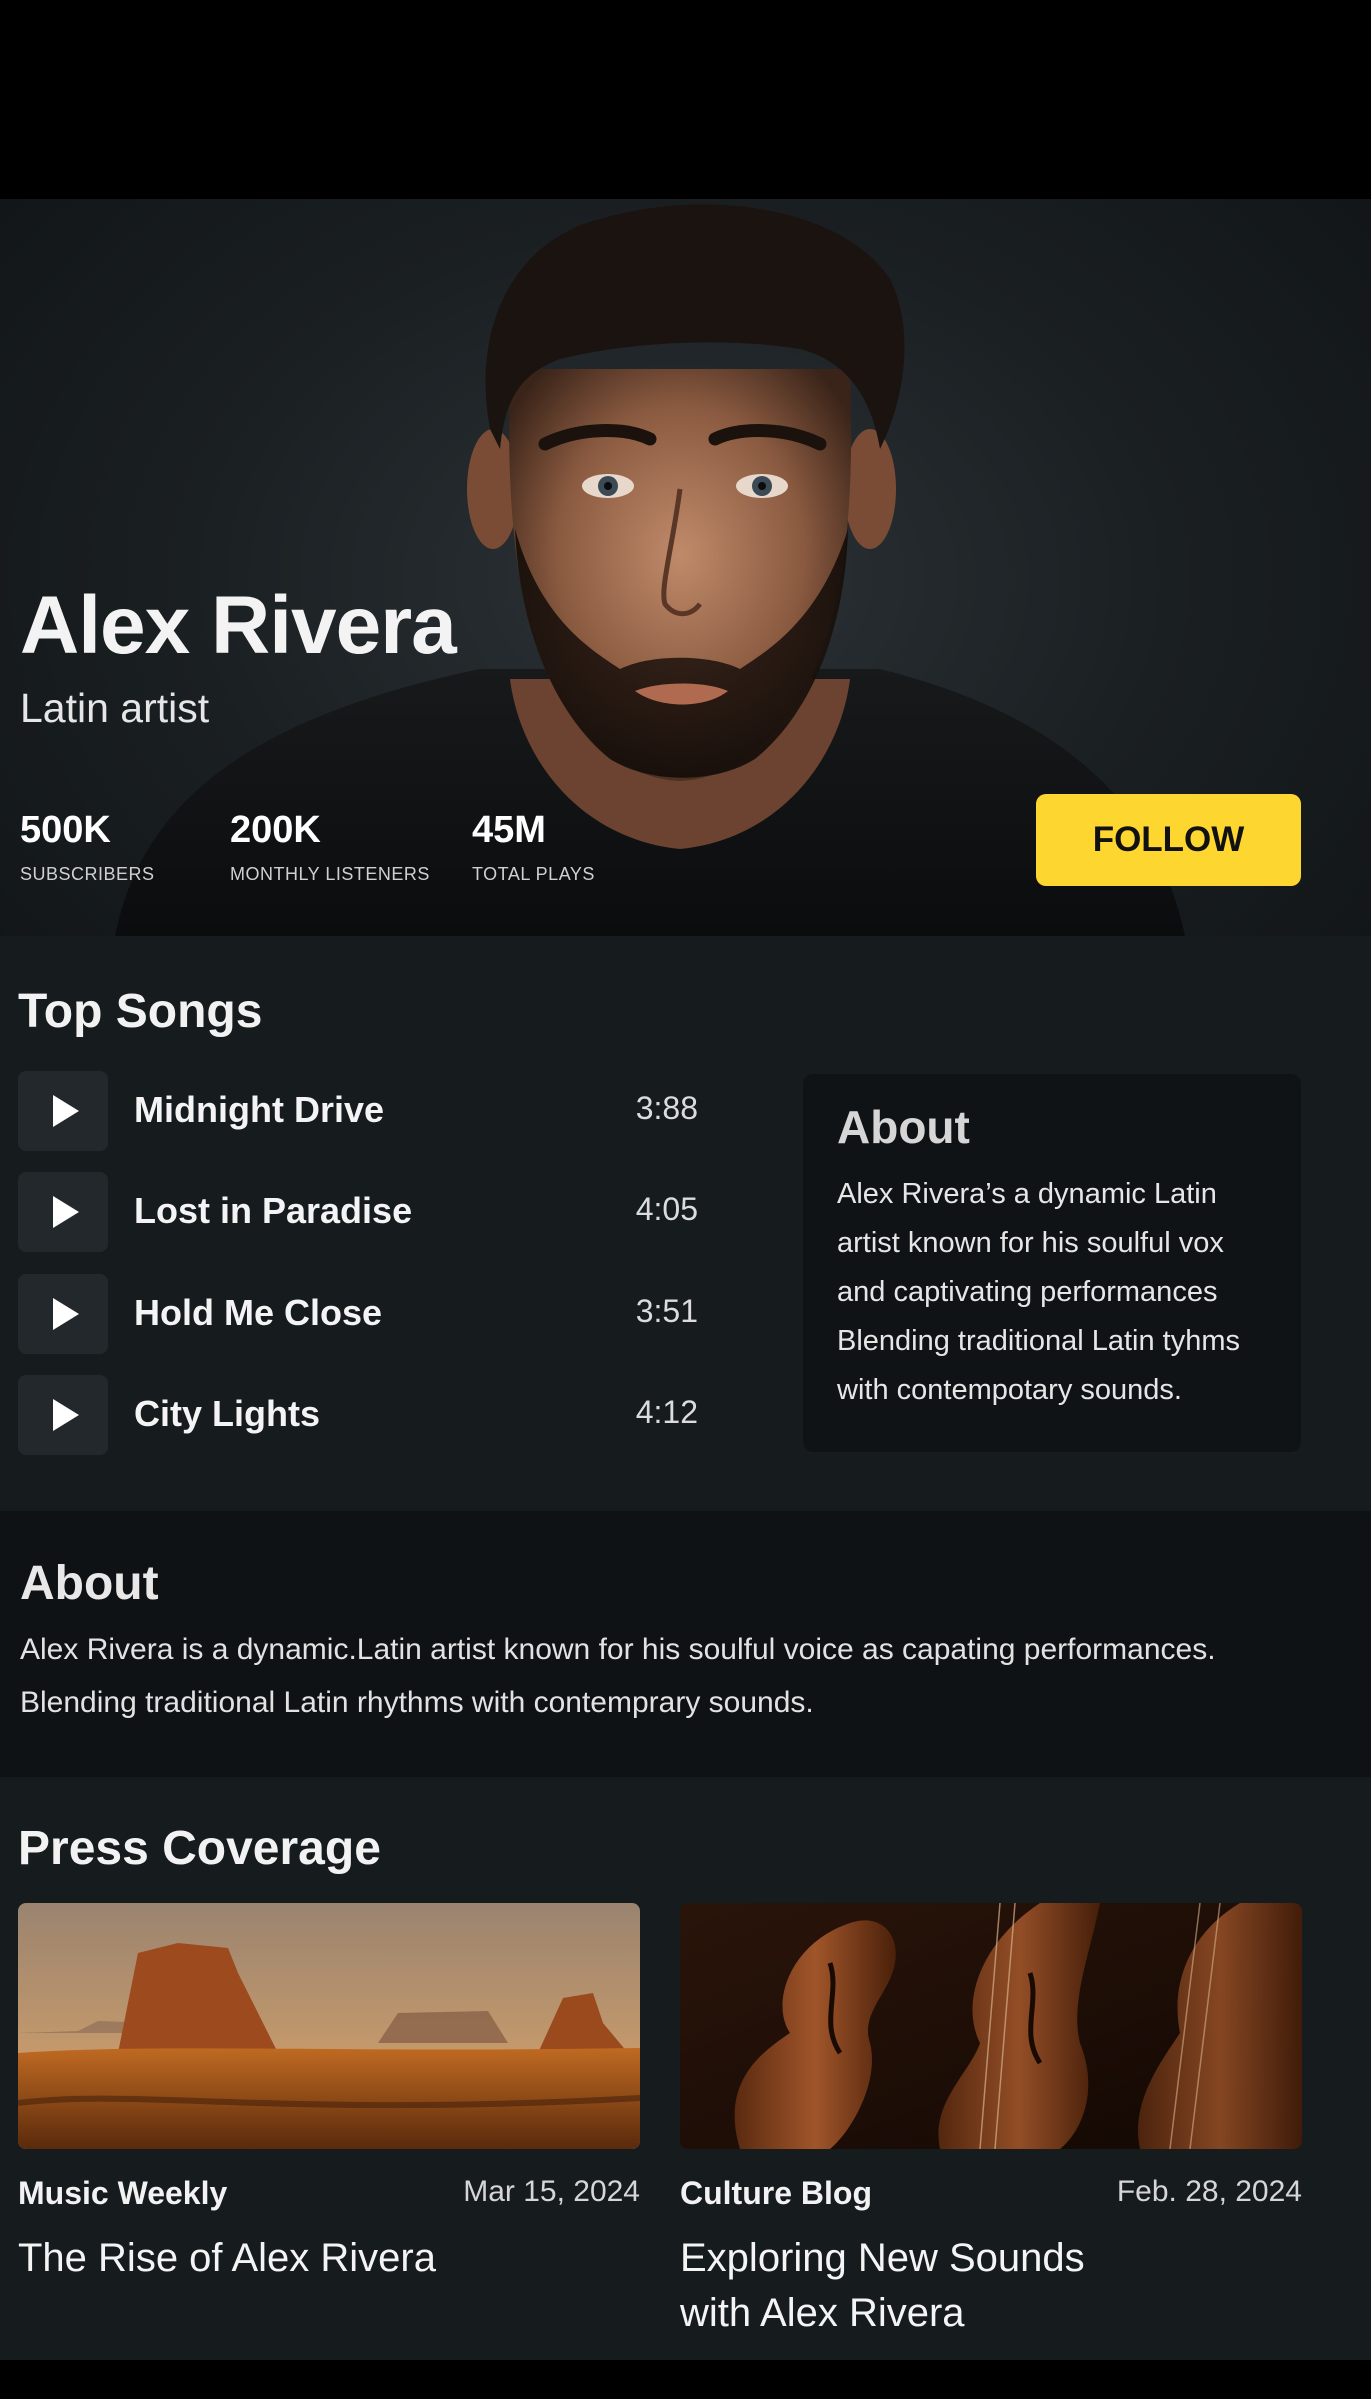 This screenshot has width=1371, height=2399. Describe the element at coordinates (358, 1415) in the screenshot. I see `song-row: City Lights 4:12` at that location.